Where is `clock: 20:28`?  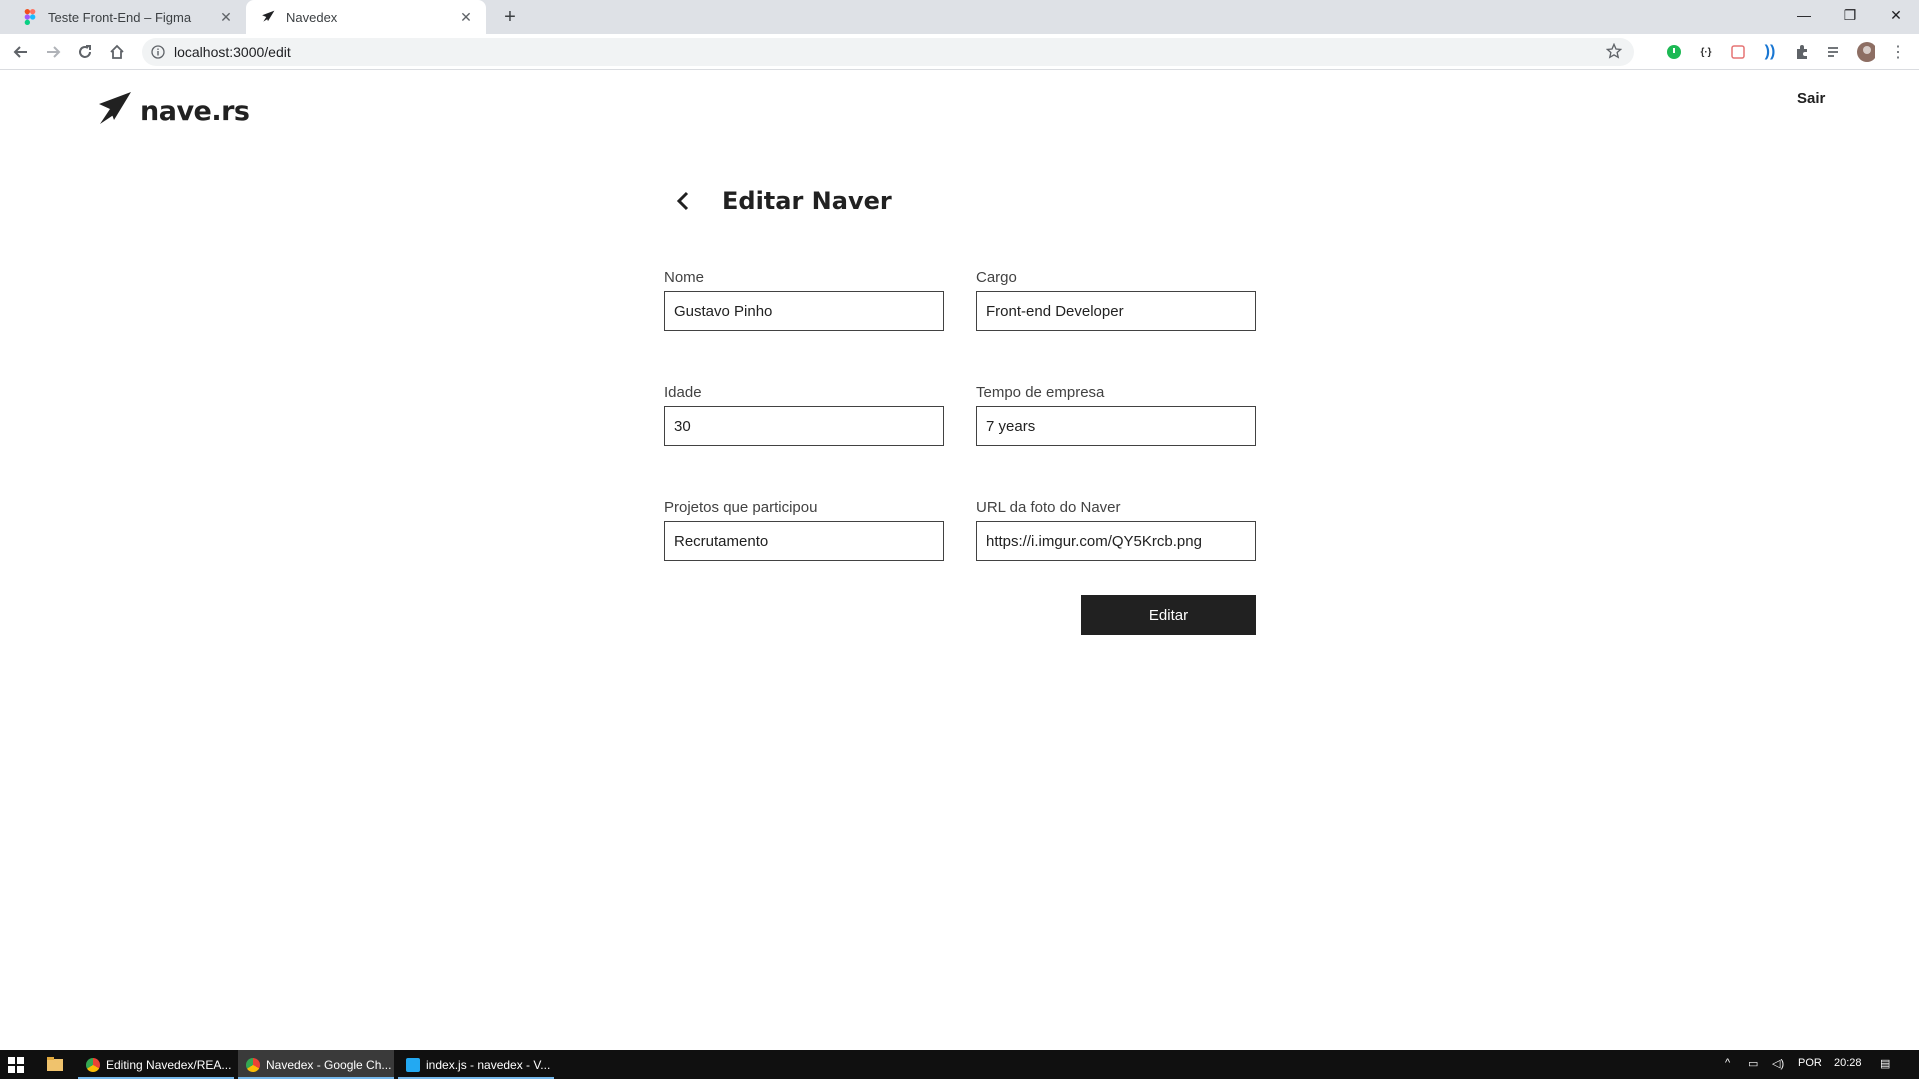 clock: 20:28 is located at coordinates (1848, 1063).